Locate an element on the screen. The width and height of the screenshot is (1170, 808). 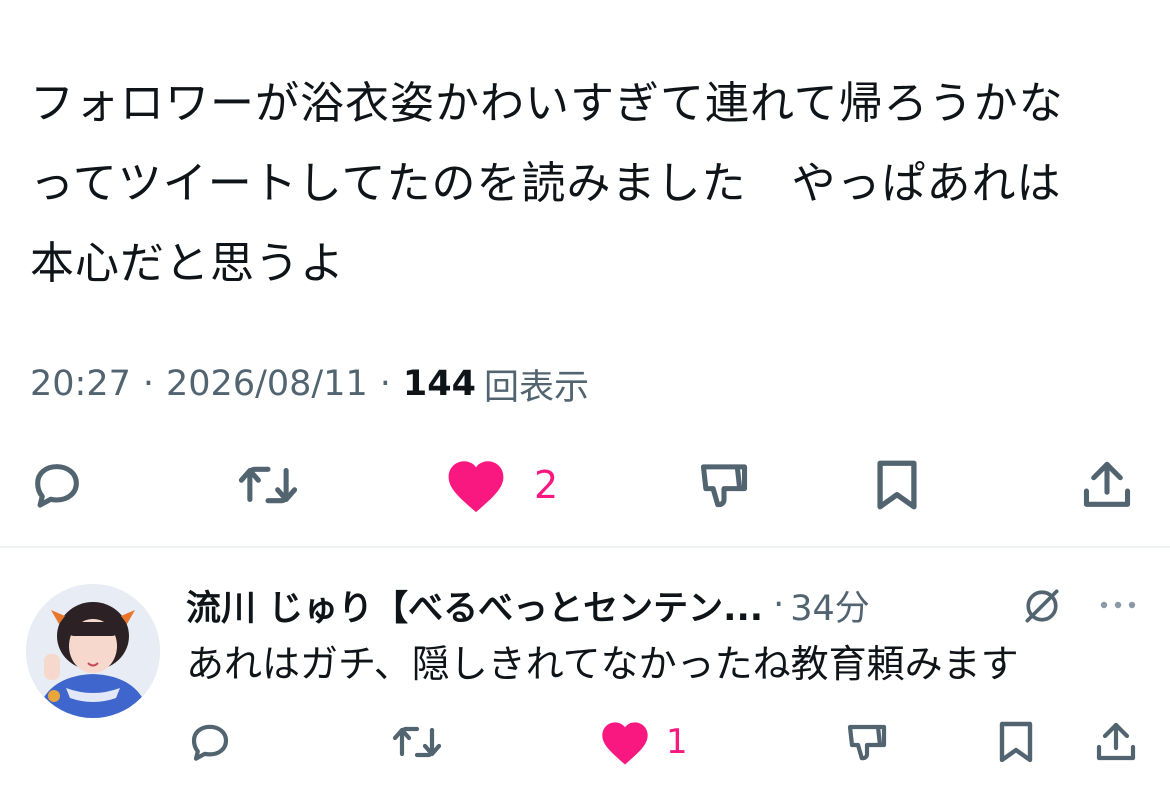
retweet-button is located at coordinates (268, 485).